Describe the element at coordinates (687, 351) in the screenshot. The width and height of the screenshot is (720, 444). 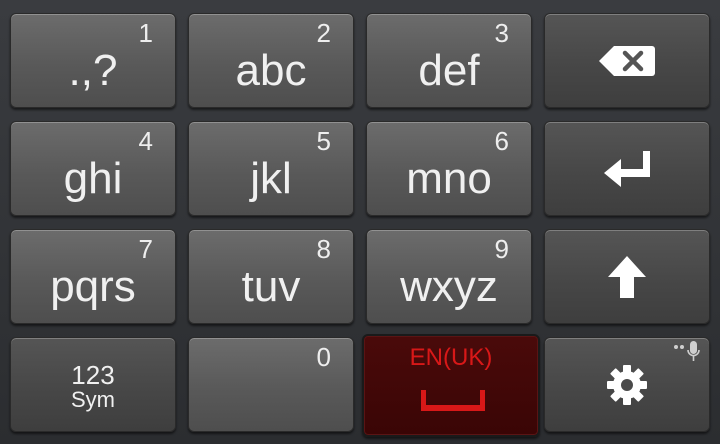
I see `microphone-icon` at that location.